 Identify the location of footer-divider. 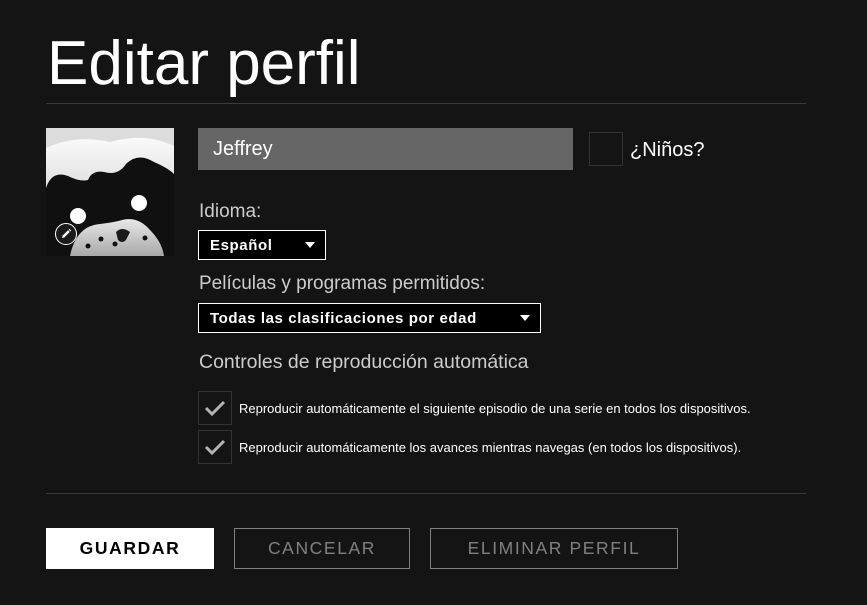
(426, 493).